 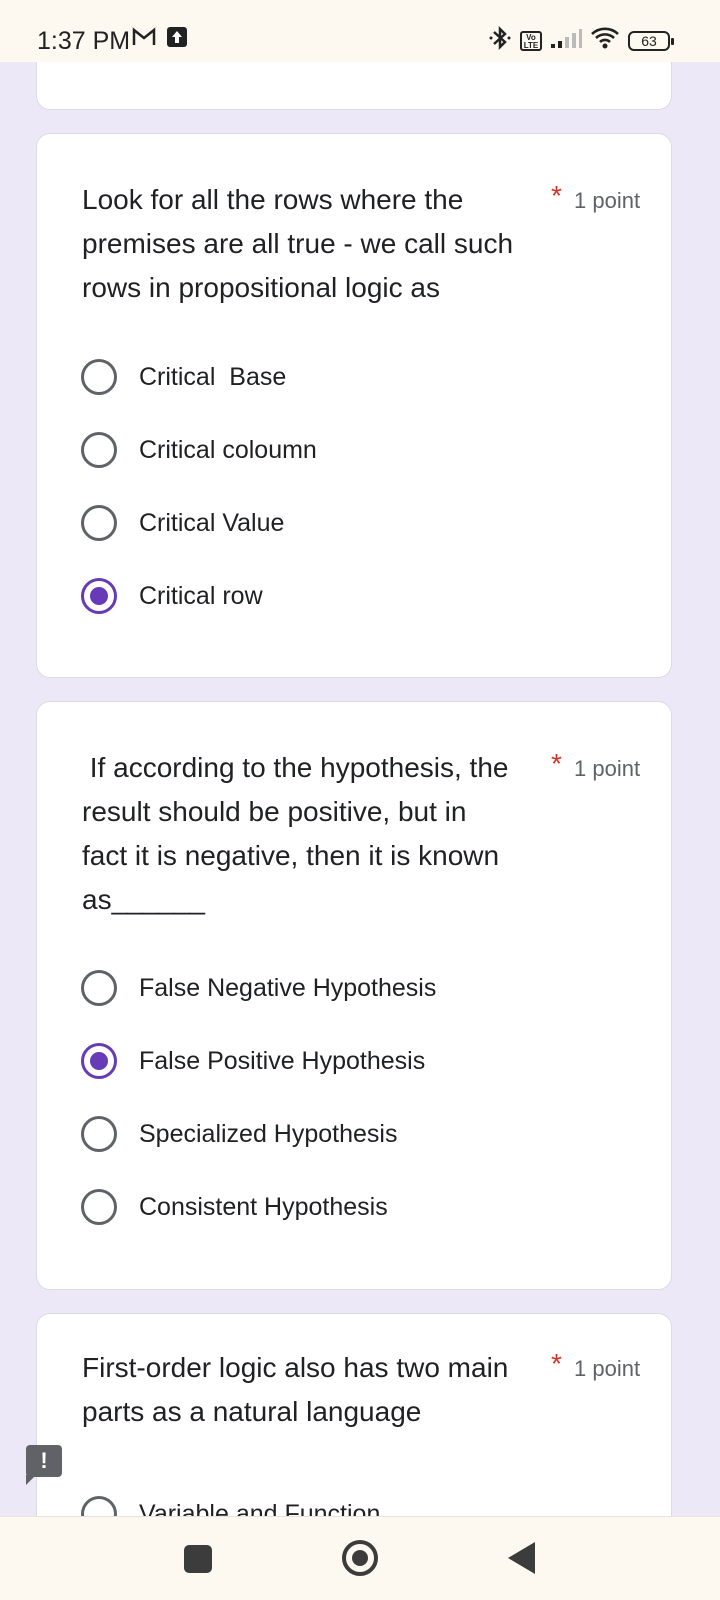 I want to click on status-bar: 1:37 PM Vo LTE 63, so click(x=360, y=31).